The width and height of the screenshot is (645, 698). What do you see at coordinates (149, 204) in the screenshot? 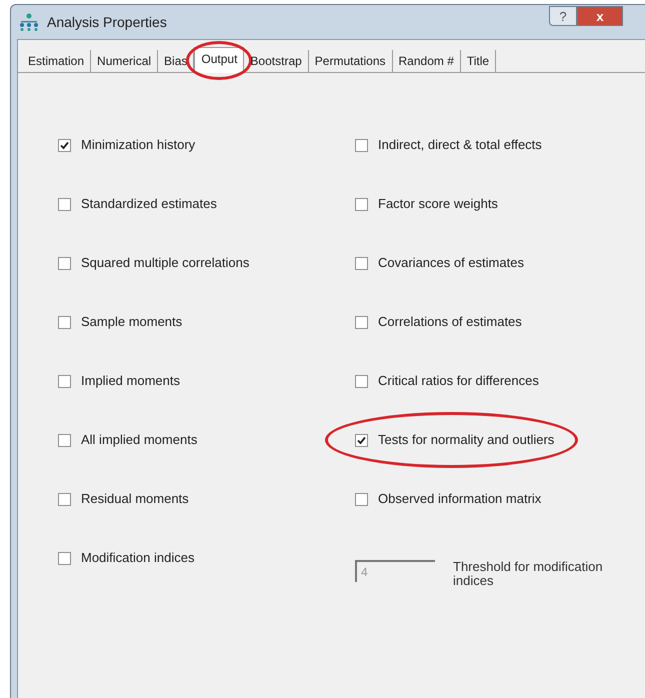
I see `option-label: Standardized estimates` at bounding box center [149, 204].